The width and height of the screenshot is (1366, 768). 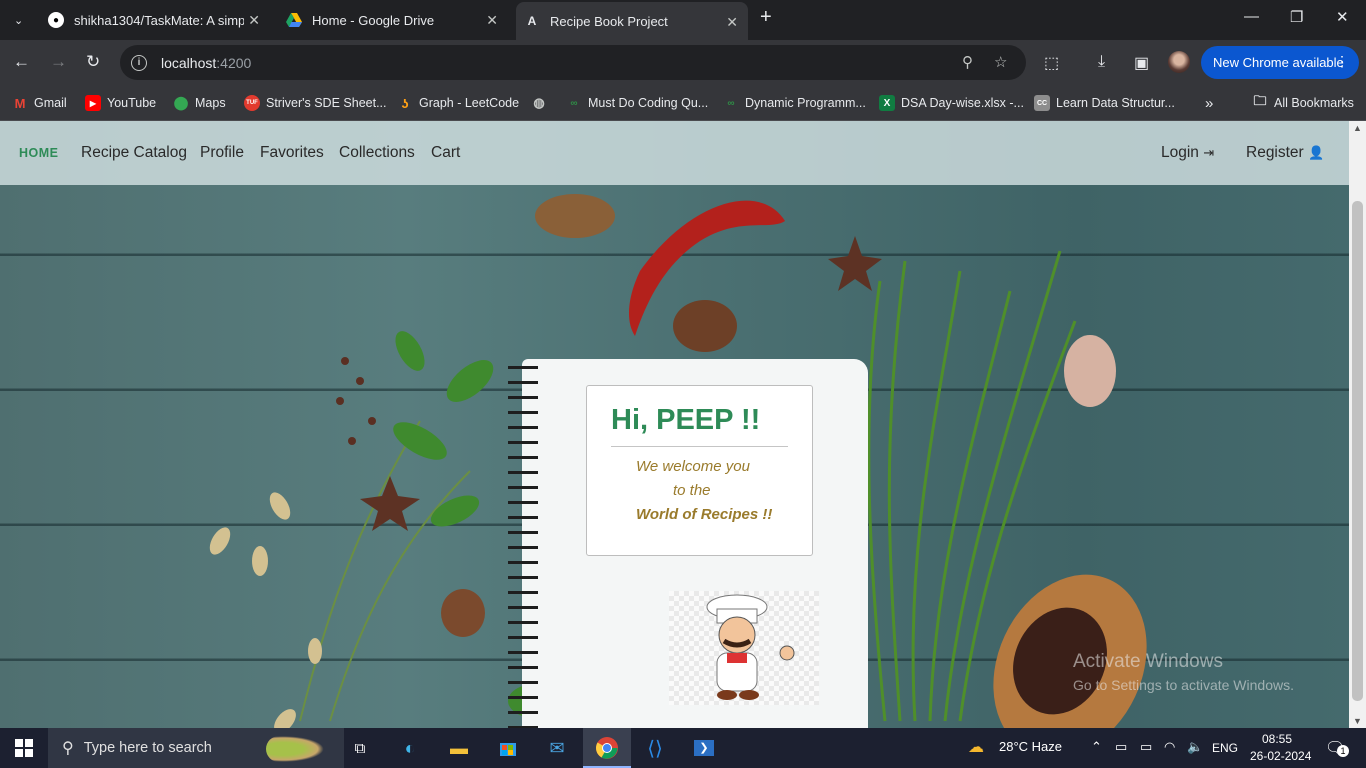 I want to click on user-cog-icon: 👤, so click(x=1316, y=152).